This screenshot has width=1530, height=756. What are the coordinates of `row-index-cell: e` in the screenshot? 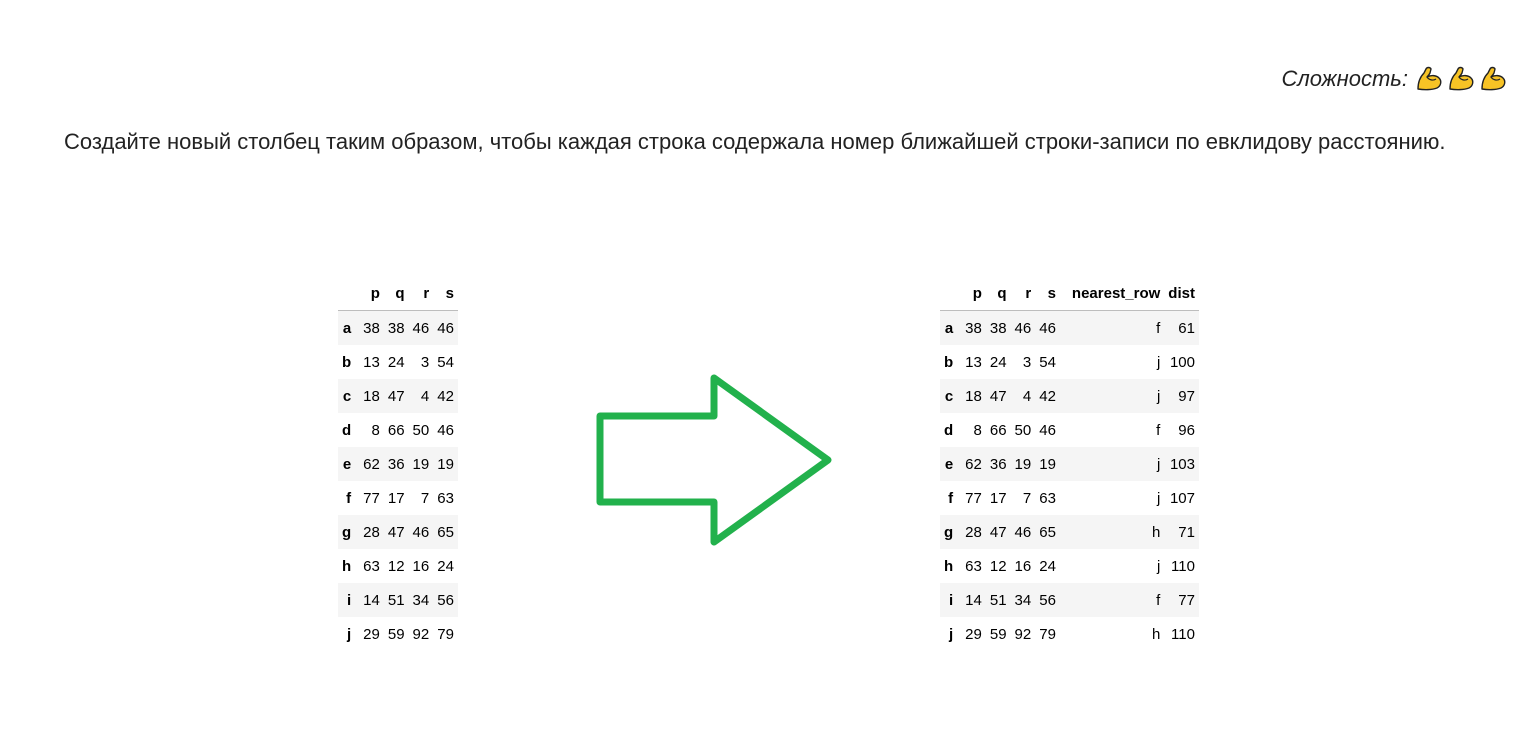 It's located at (347, 464).